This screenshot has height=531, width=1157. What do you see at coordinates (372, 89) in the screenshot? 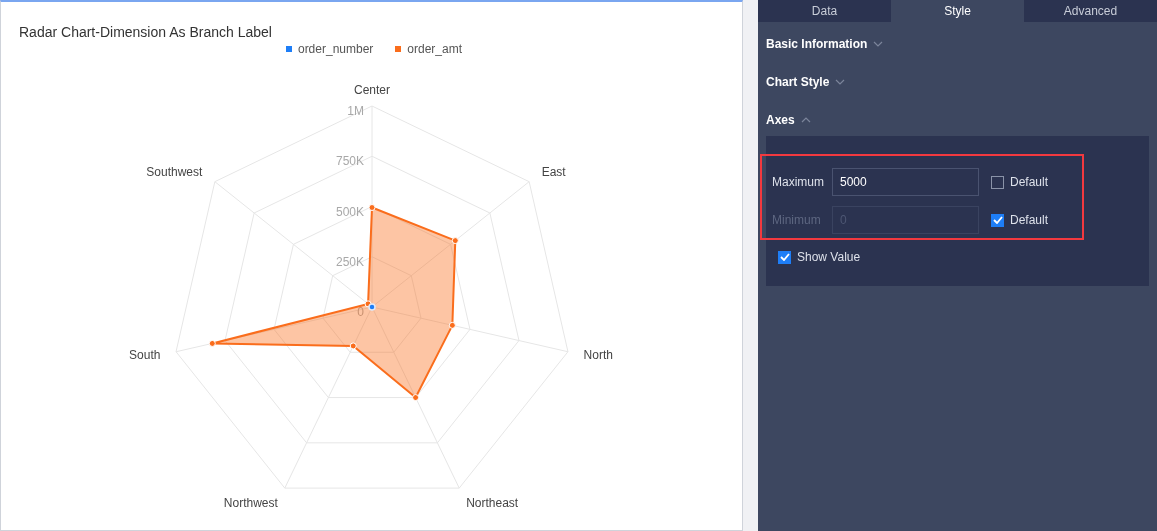
I see `category-label: Center` at bounding box center [372, 89].